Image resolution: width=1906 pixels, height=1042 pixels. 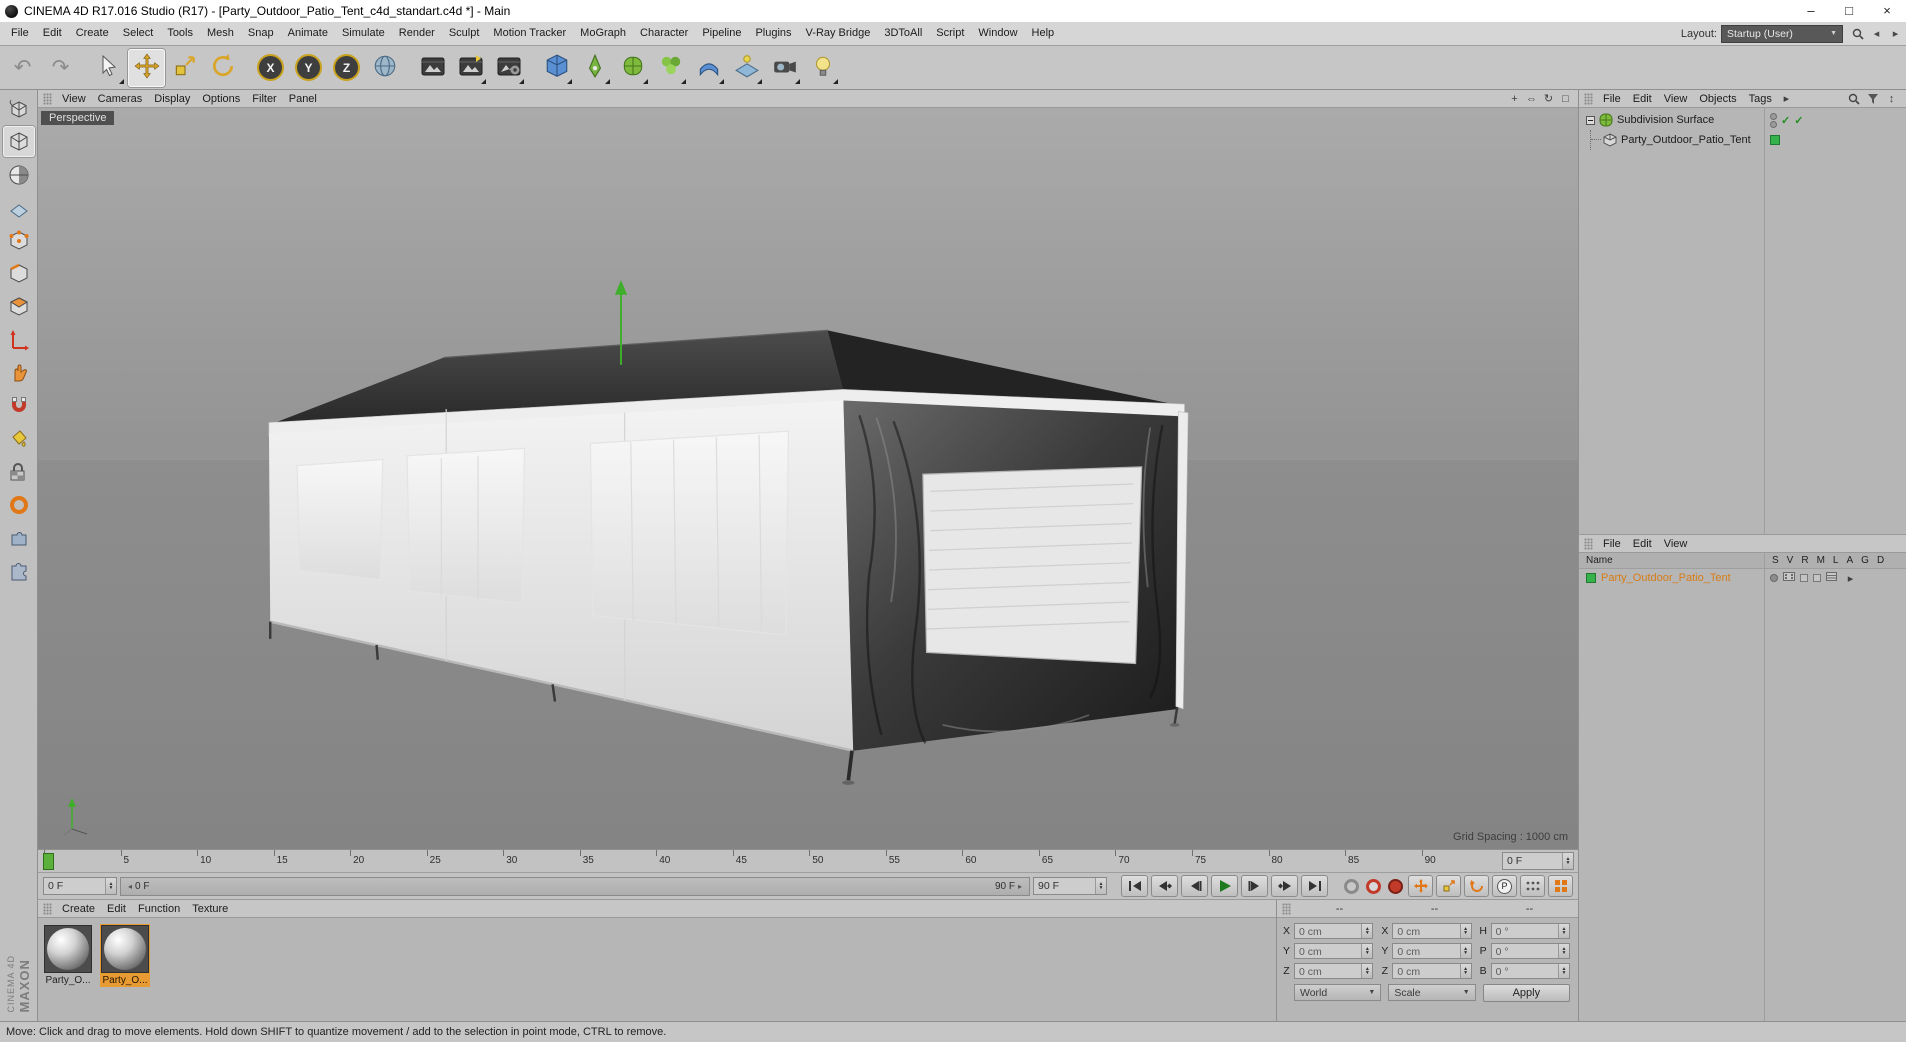 I want to click on object-label: Subdivision Surface, so click(x=1665, y=120).